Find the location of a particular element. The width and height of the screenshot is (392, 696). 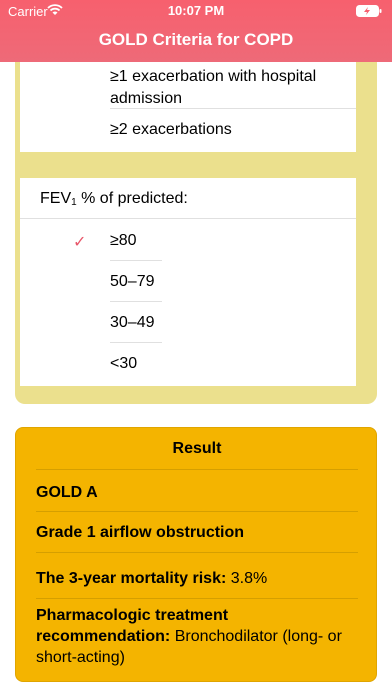

option-exacerbation-hospital: ≥1 exacerbation with hospital admission is located at coordinates (230, 88).